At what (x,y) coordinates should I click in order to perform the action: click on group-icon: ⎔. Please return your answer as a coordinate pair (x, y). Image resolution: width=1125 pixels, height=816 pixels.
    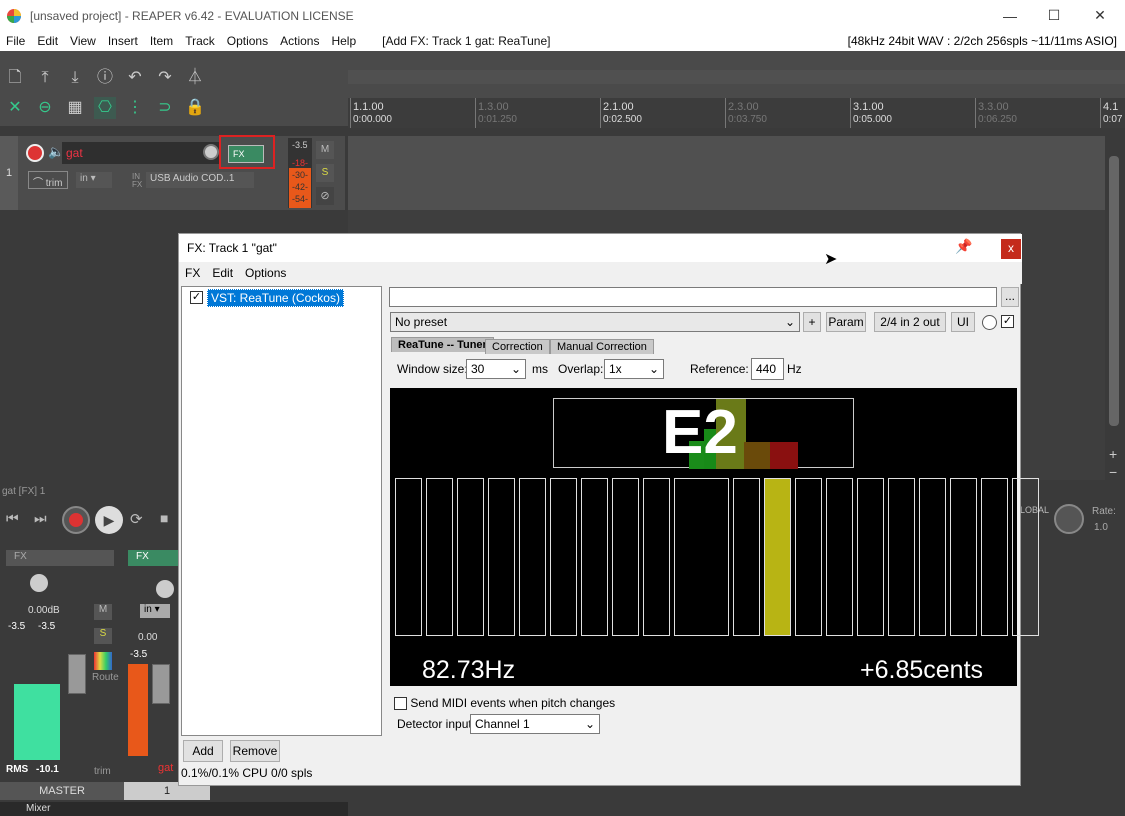
    Looking at the image, I should click on (105, 108).